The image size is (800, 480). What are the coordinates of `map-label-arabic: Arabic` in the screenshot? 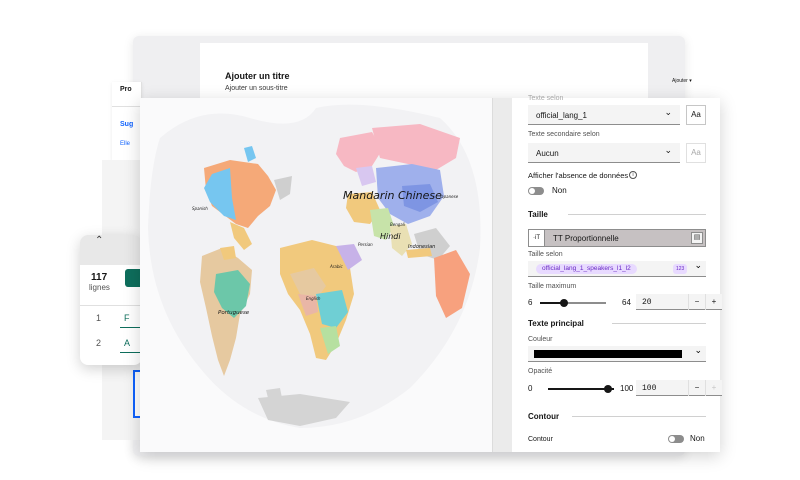 It's located at (336, 266).